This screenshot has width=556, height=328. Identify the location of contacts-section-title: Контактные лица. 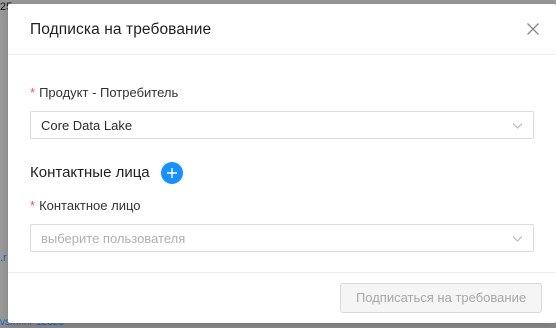
(90, 172).